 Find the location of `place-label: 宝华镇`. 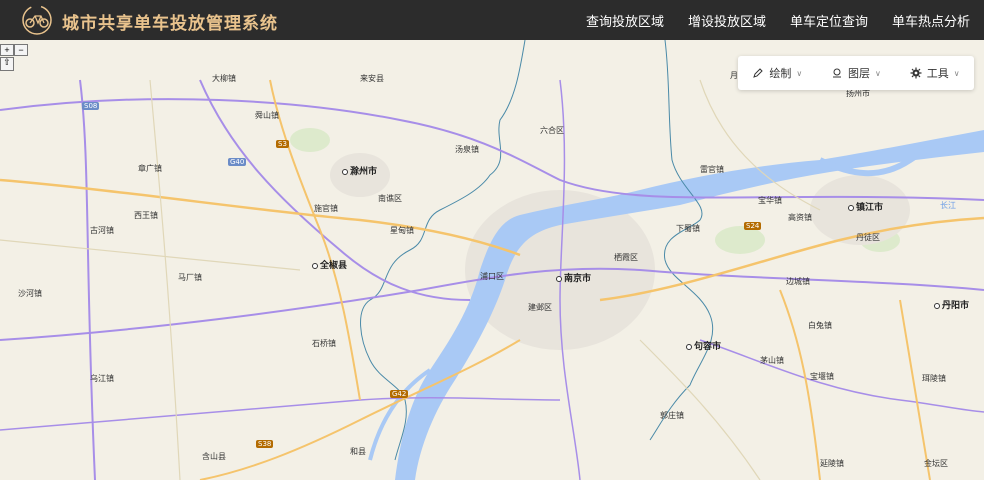

place-label: 宝华镇 is located at coordinates (770, 200).